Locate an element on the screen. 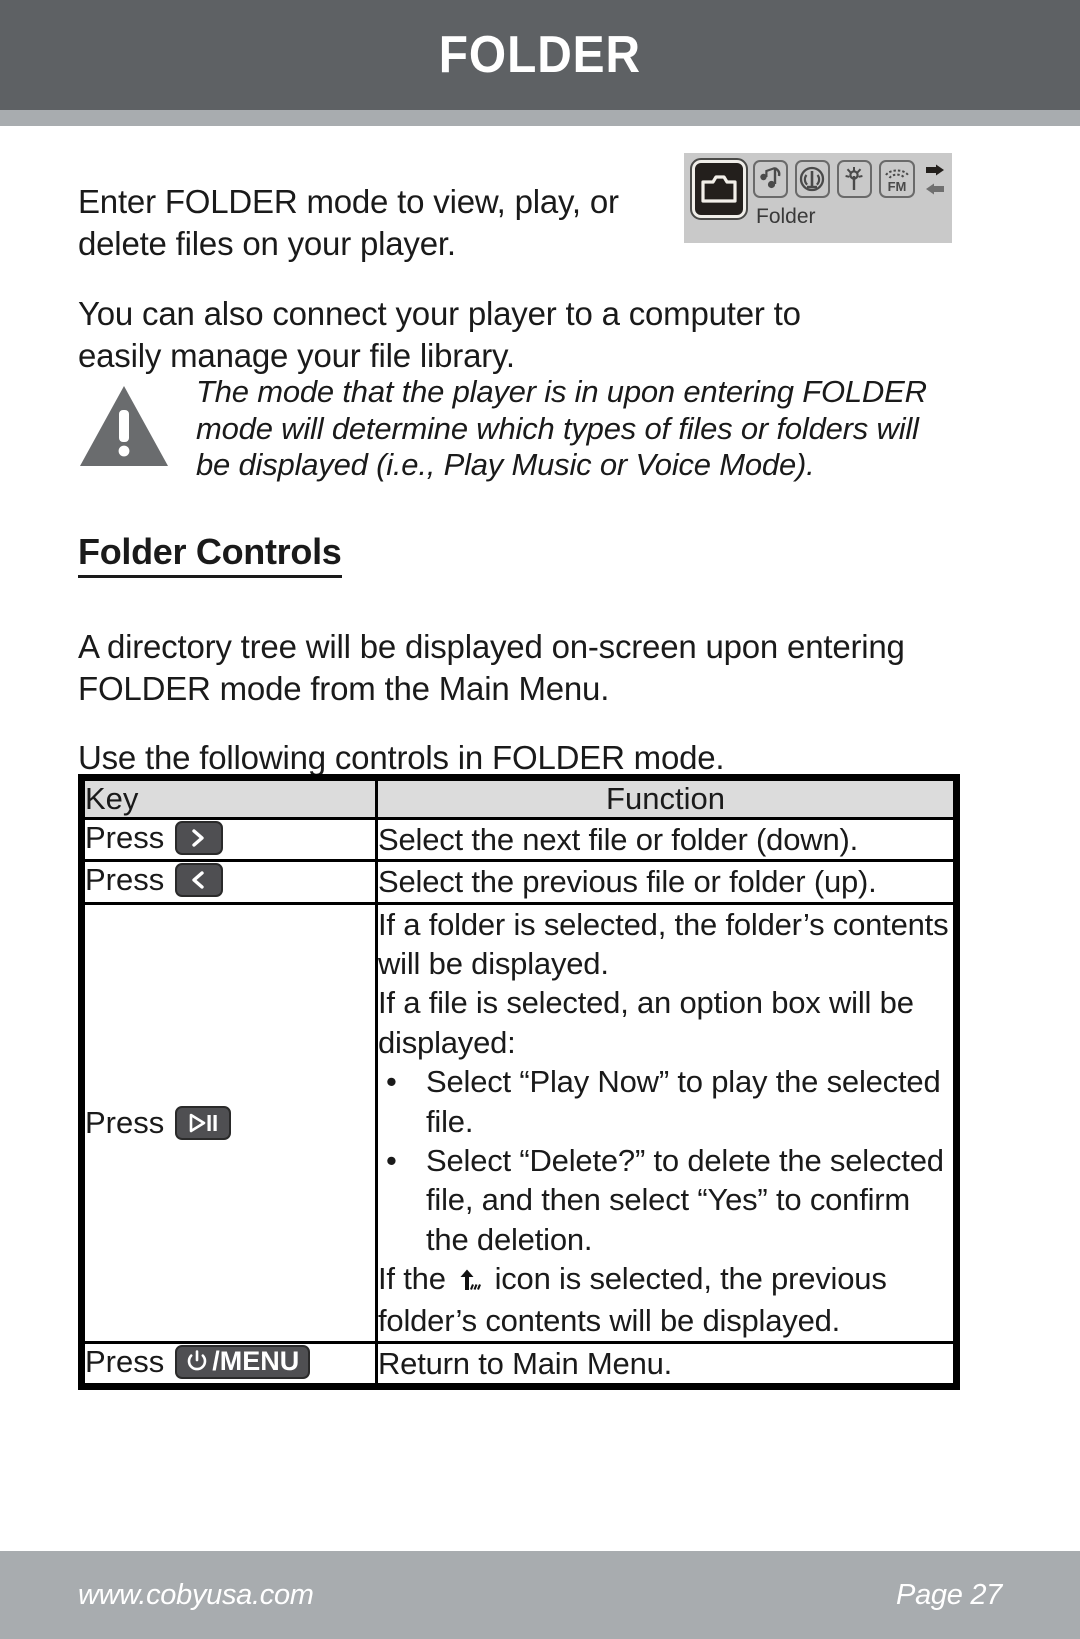  next-chevron-icon is located at coordinates (199, 838).